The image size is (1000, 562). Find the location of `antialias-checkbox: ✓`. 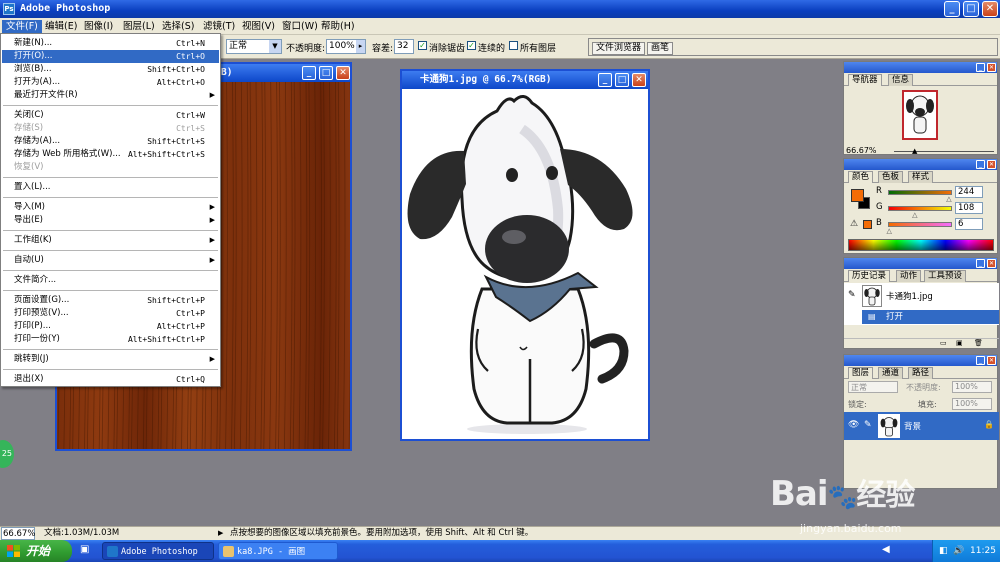

antialias-checkbox: ✓ is located at coordinates (422, 45).